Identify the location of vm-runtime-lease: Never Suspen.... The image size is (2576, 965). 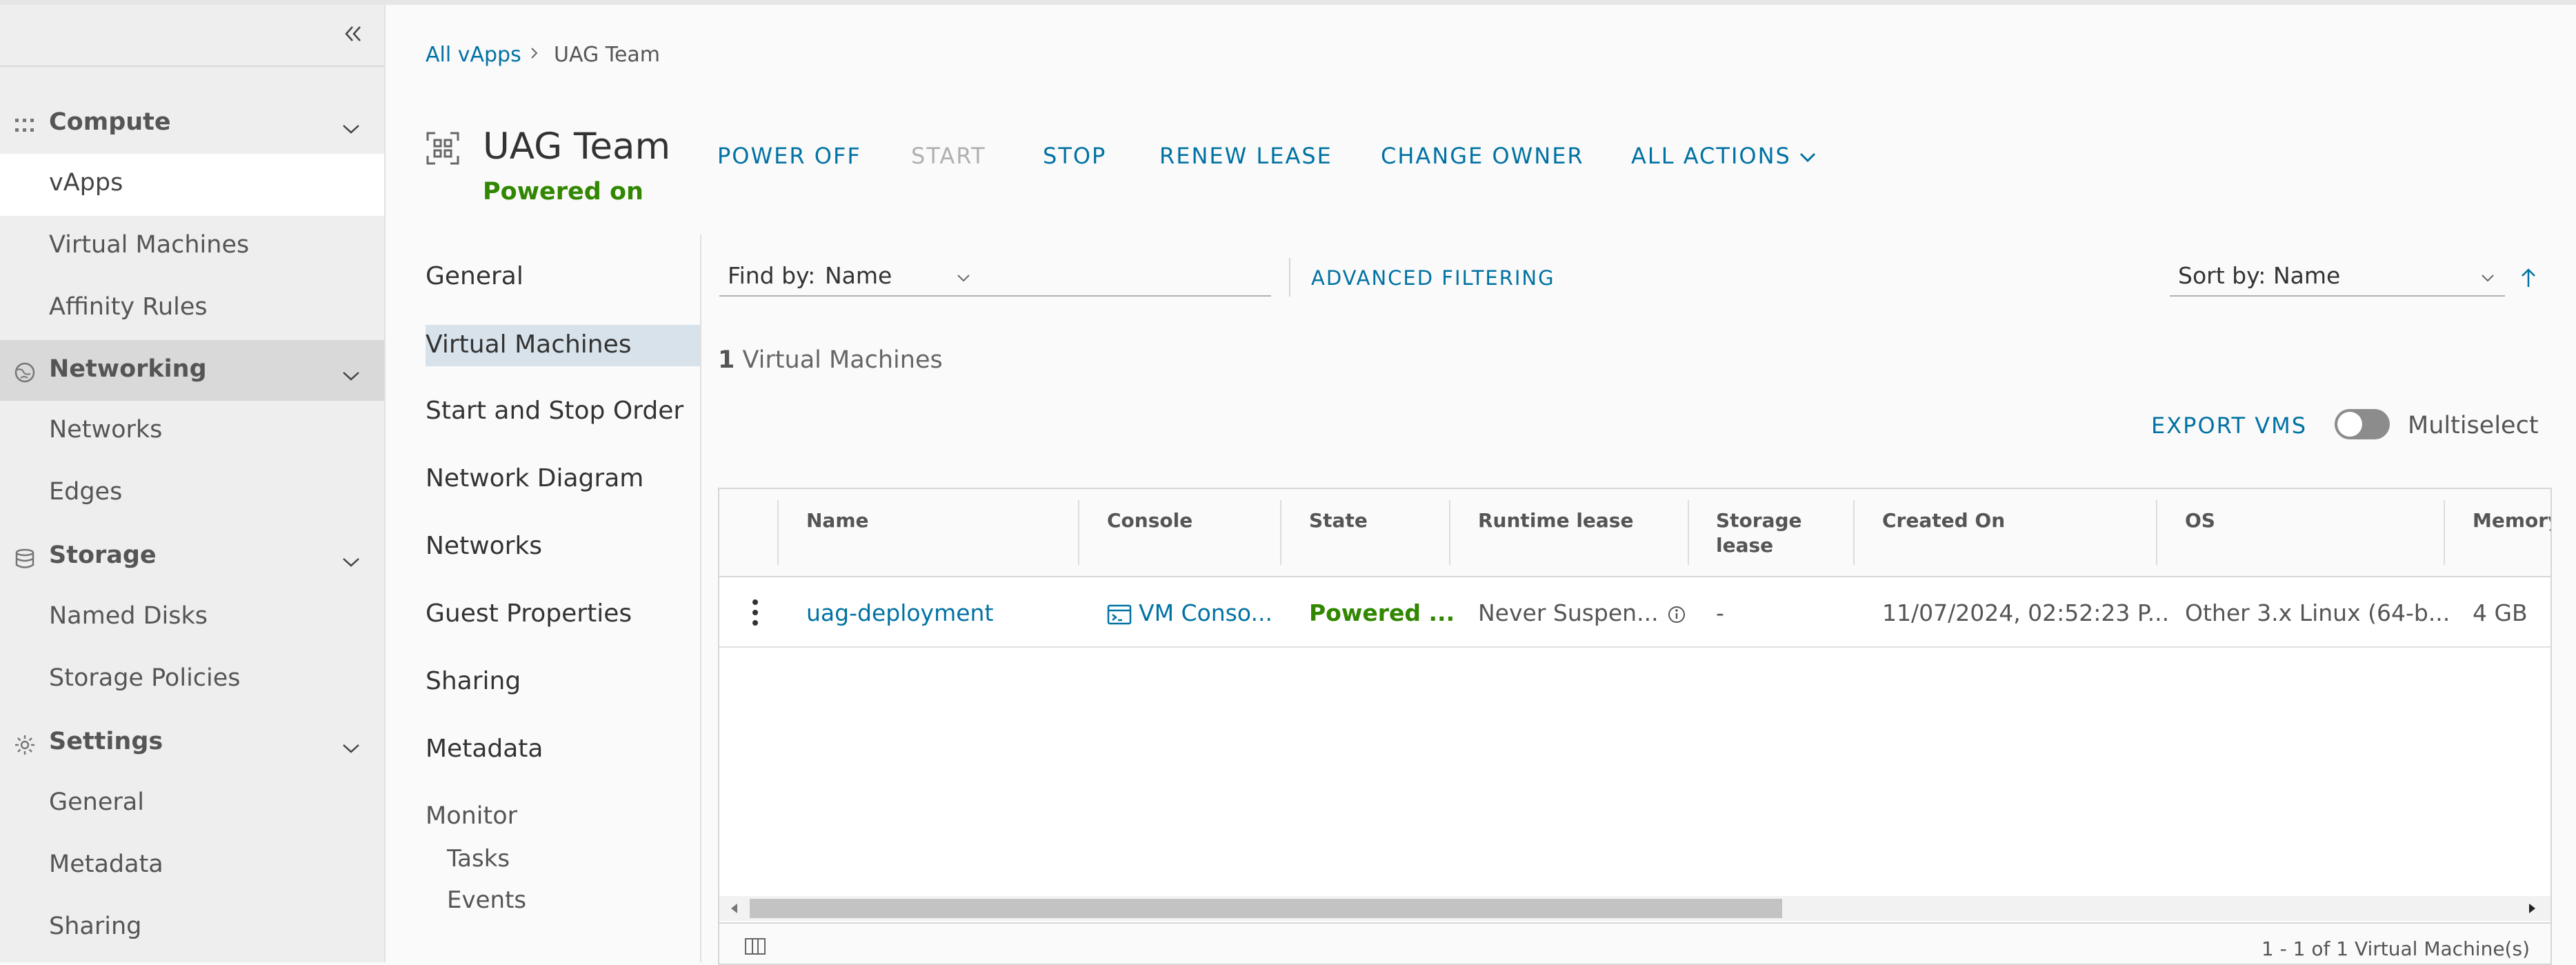
(1582, 612).